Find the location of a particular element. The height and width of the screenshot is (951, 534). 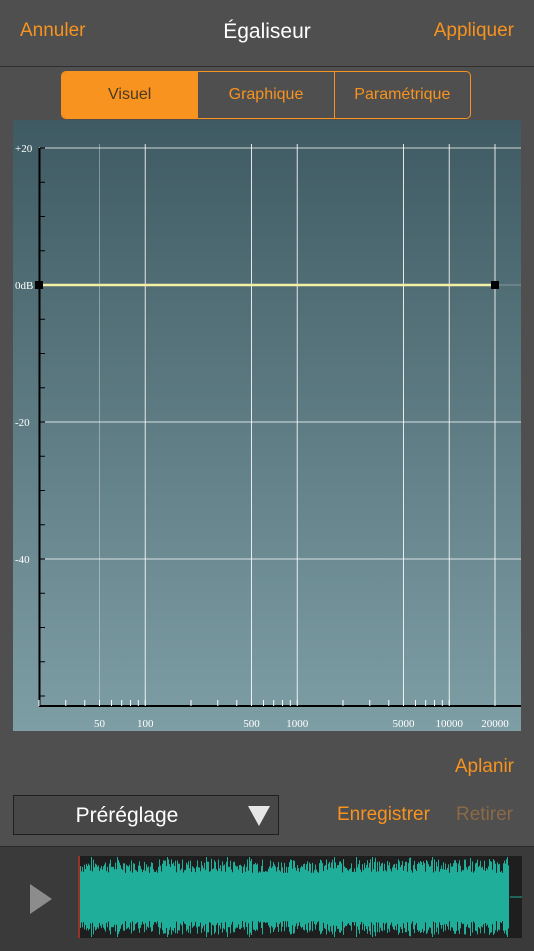

x-axis-label: 100 is located at coordinates (145, 724).